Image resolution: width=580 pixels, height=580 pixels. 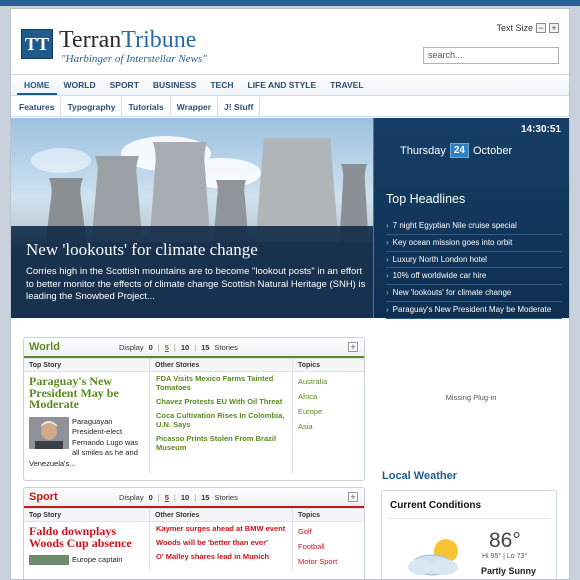 What do you see at coordinates (124, 85) in the screenshot?
I see `nav-item-sport: SPORT` at bounding box center [124, 85].